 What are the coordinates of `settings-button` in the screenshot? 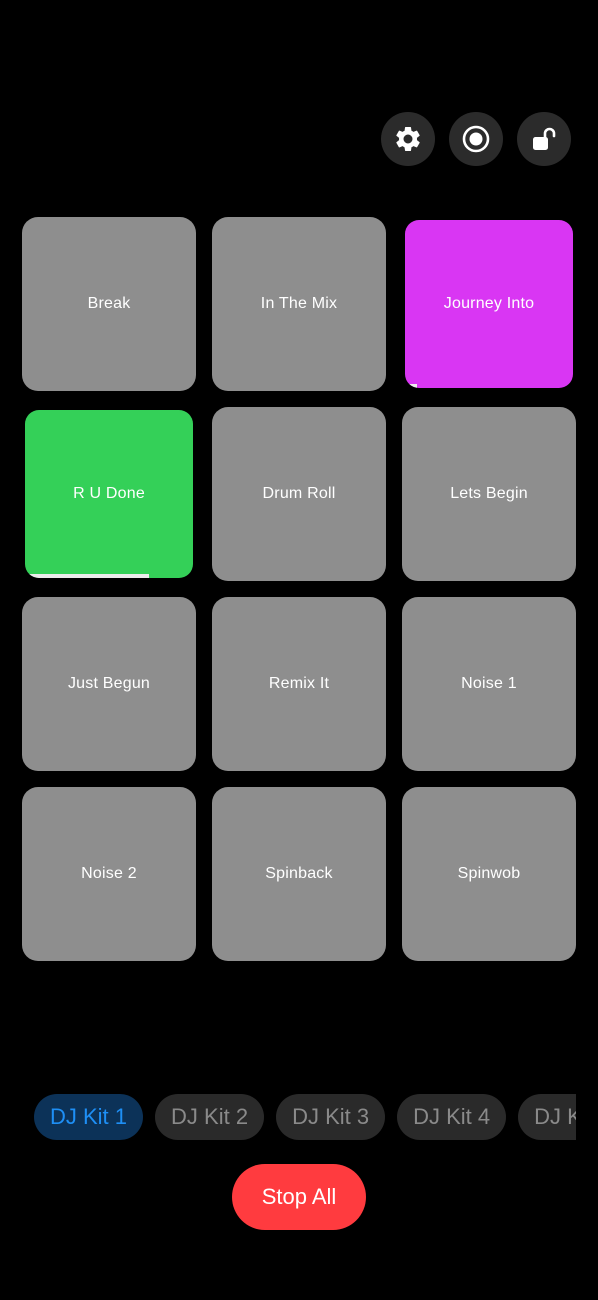 It's located at (408, 139).